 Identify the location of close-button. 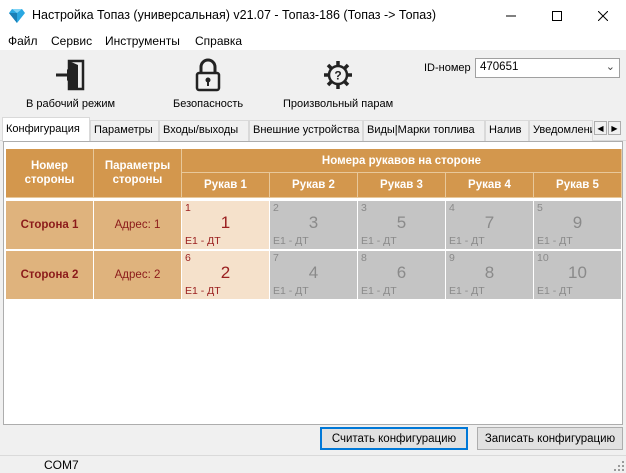
(603, 16).